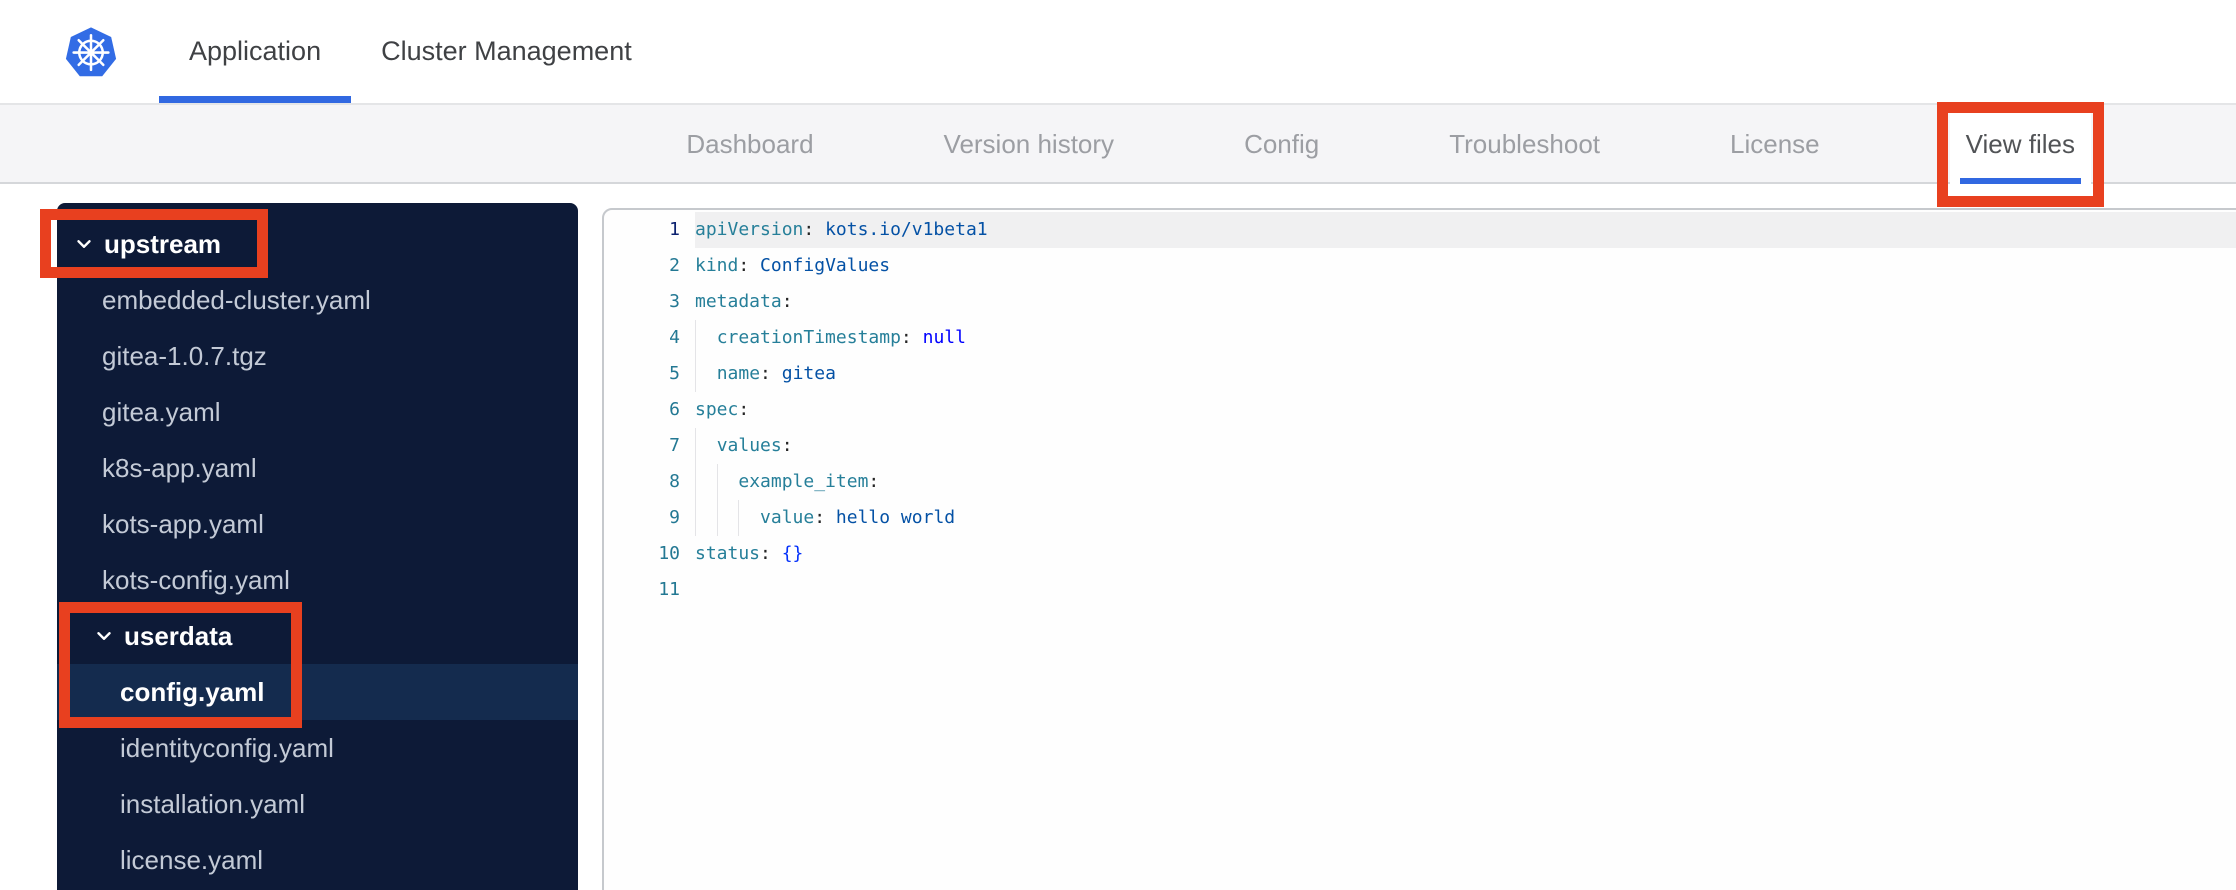  I want to click on tree-file-embedded-cluster-yaml: embedded-cluster.yaml, so click(317, 300).